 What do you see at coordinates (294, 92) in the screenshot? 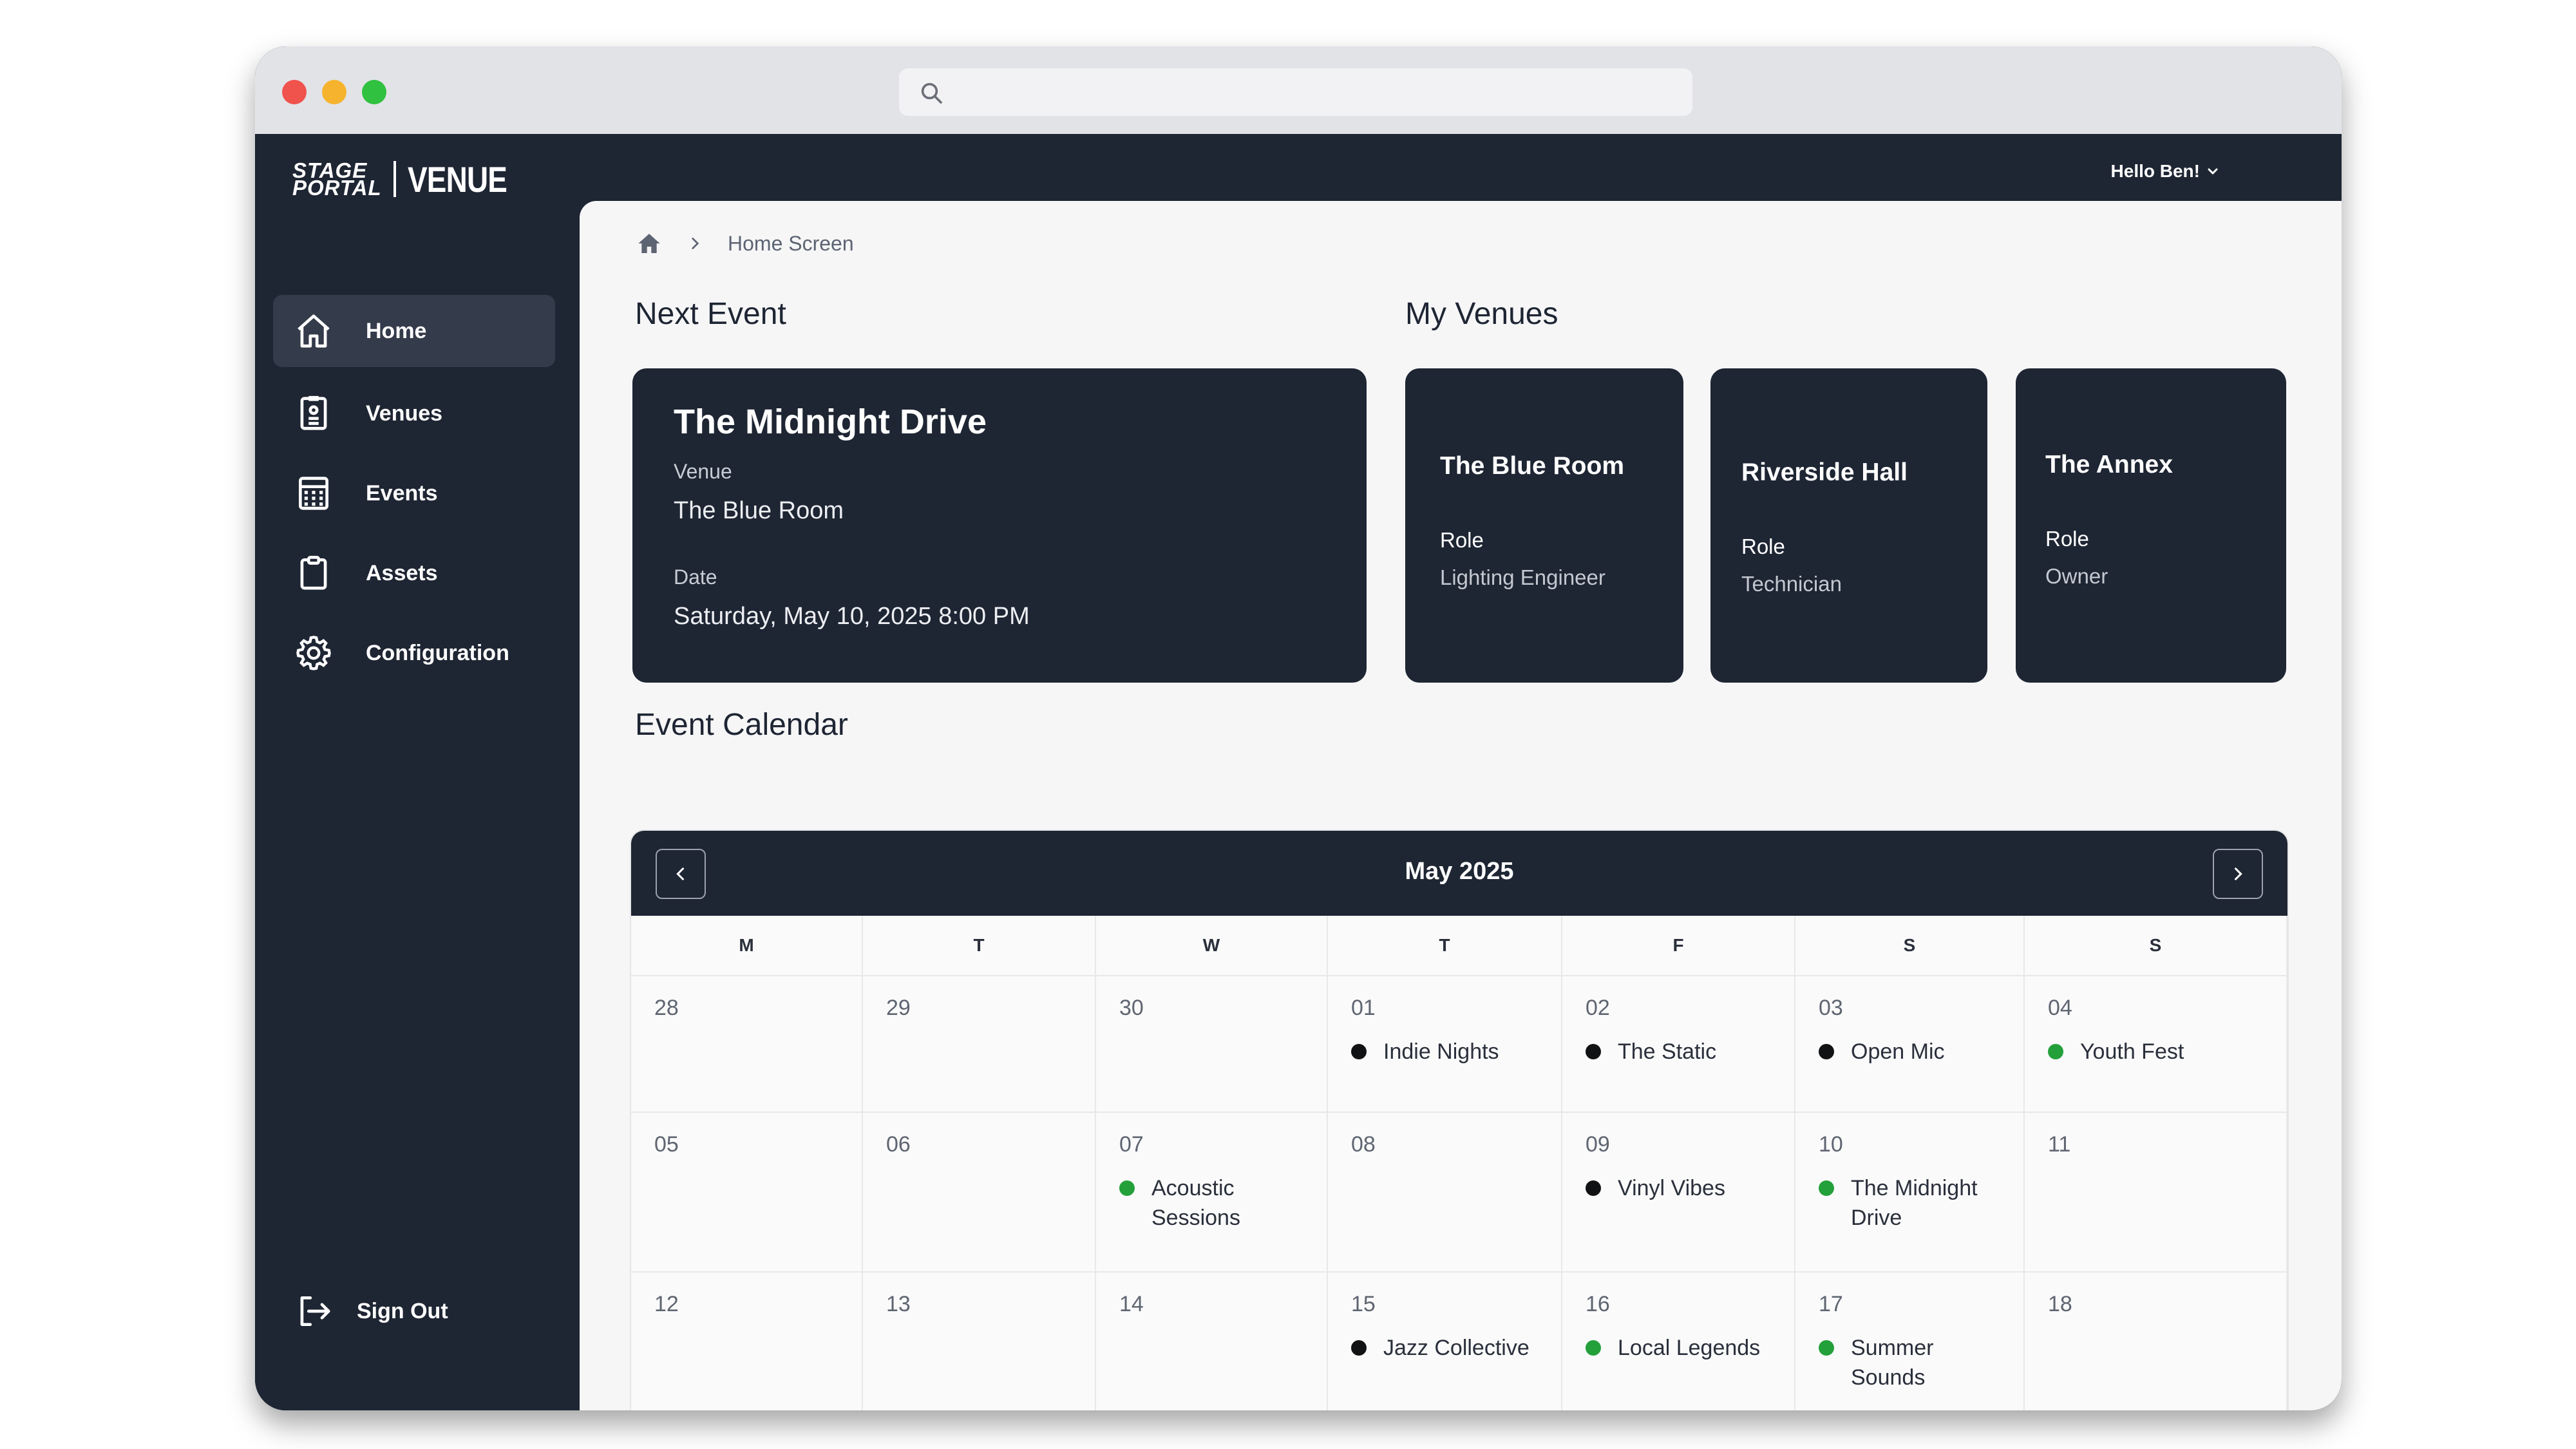
I see `close-window-button` at bounding box center [294, 92].